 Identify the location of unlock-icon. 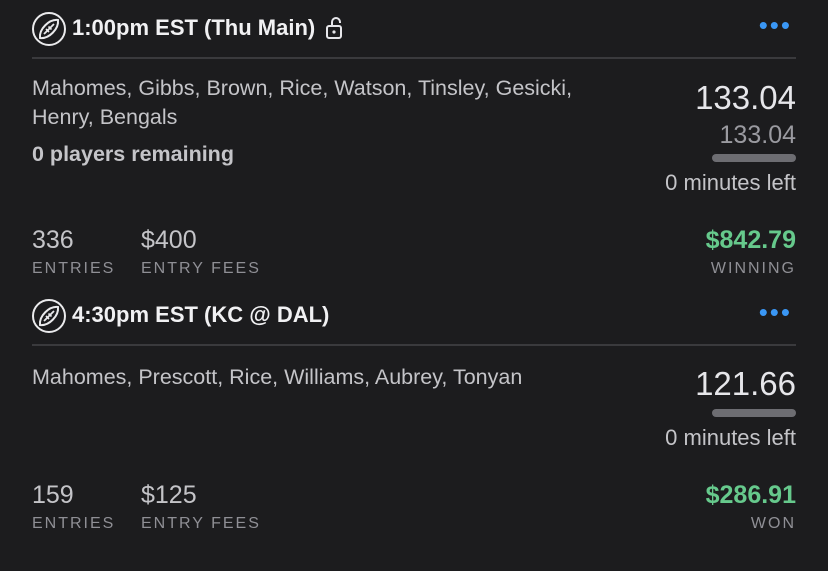
(335, 28).